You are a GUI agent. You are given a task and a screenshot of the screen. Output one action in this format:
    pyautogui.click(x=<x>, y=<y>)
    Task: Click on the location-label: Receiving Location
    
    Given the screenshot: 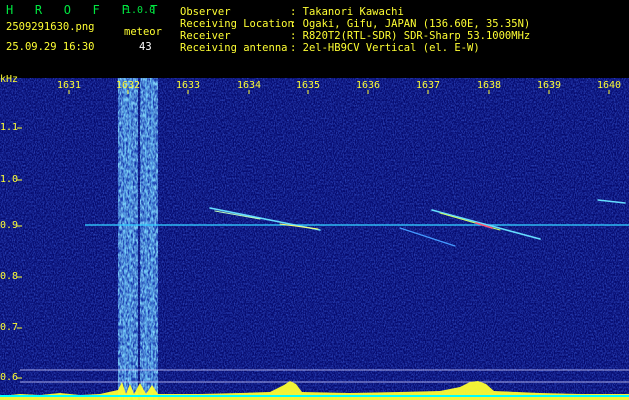 What is the action you would take?
    pyautogui.click(x=237, y=24)
    